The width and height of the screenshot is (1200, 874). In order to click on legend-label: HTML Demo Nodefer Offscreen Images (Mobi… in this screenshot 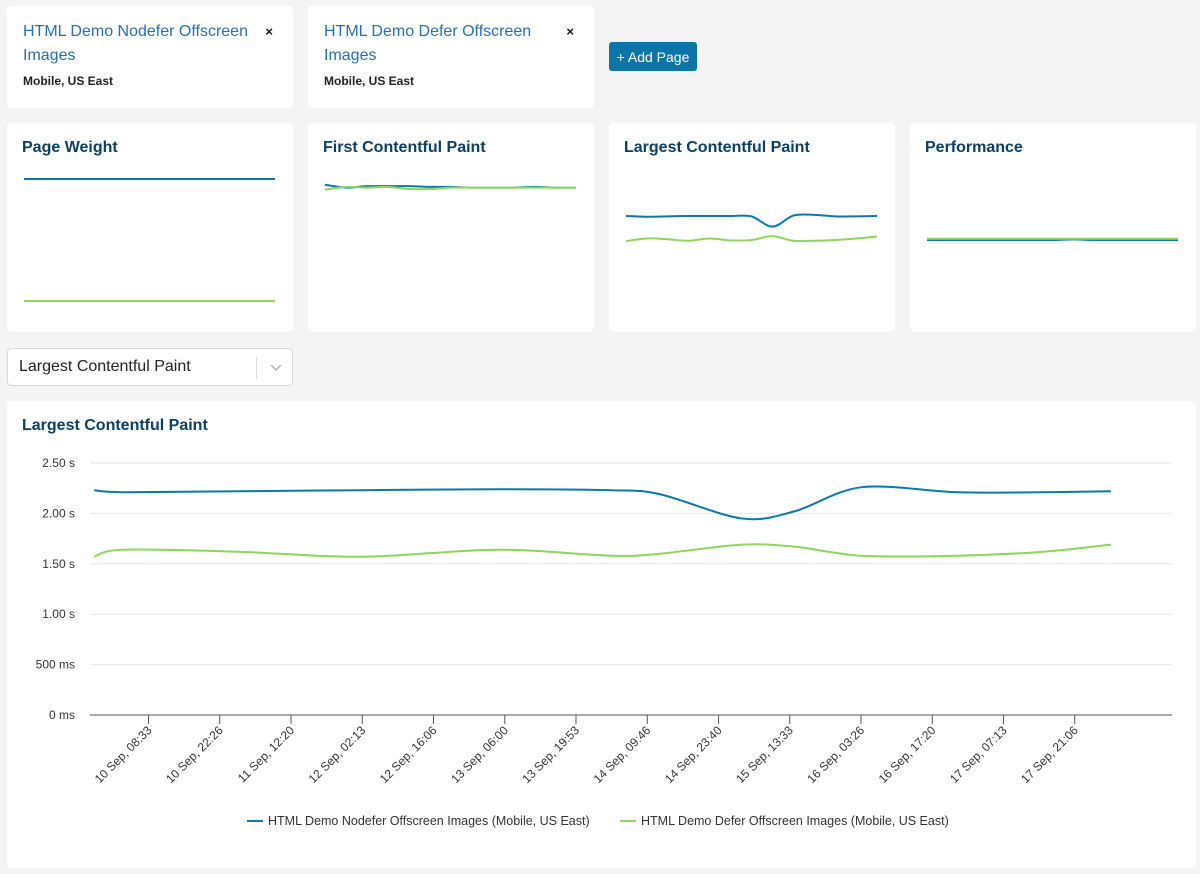, I will do `click(429, 821)`.